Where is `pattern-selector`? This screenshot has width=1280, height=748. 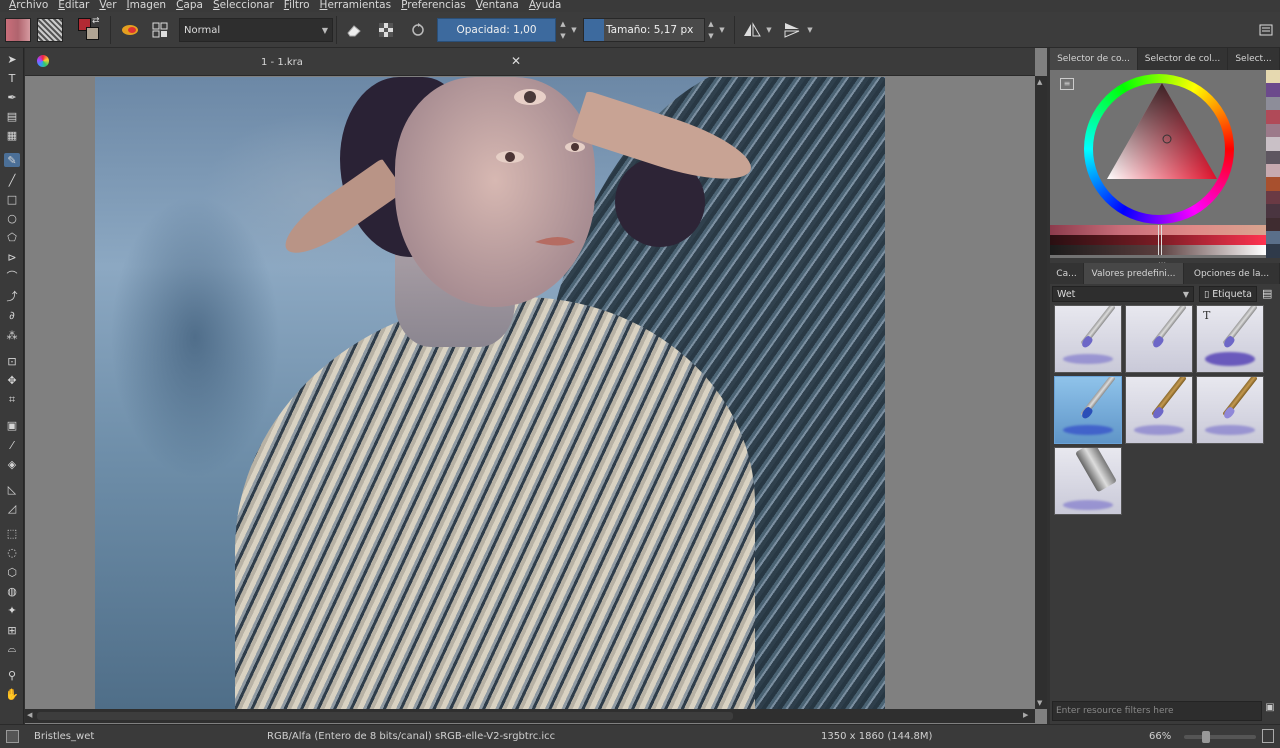
pattern-selector is located at coordinates (50, 30).